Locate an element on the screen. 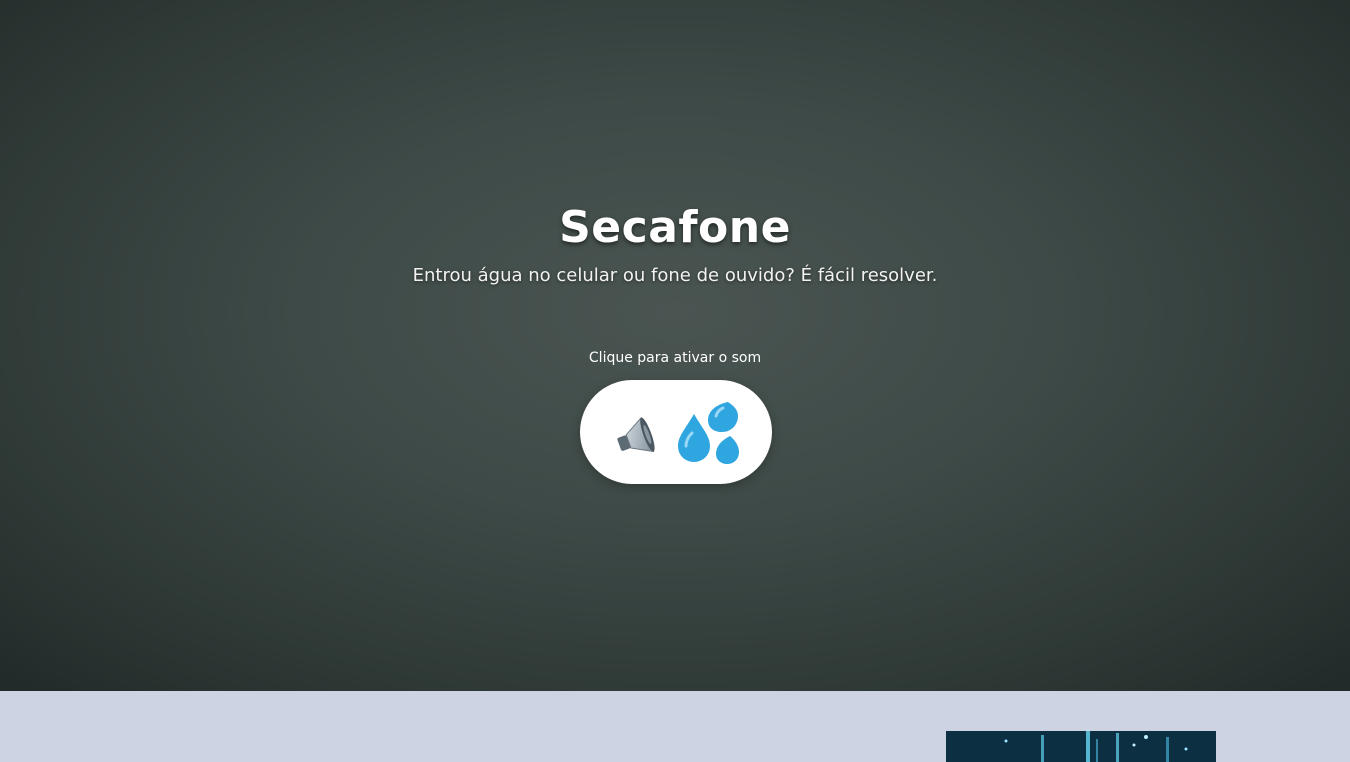 The width and height of the screenshot is (1350, 762). droplets-icon is located at coordinates (708, 433).